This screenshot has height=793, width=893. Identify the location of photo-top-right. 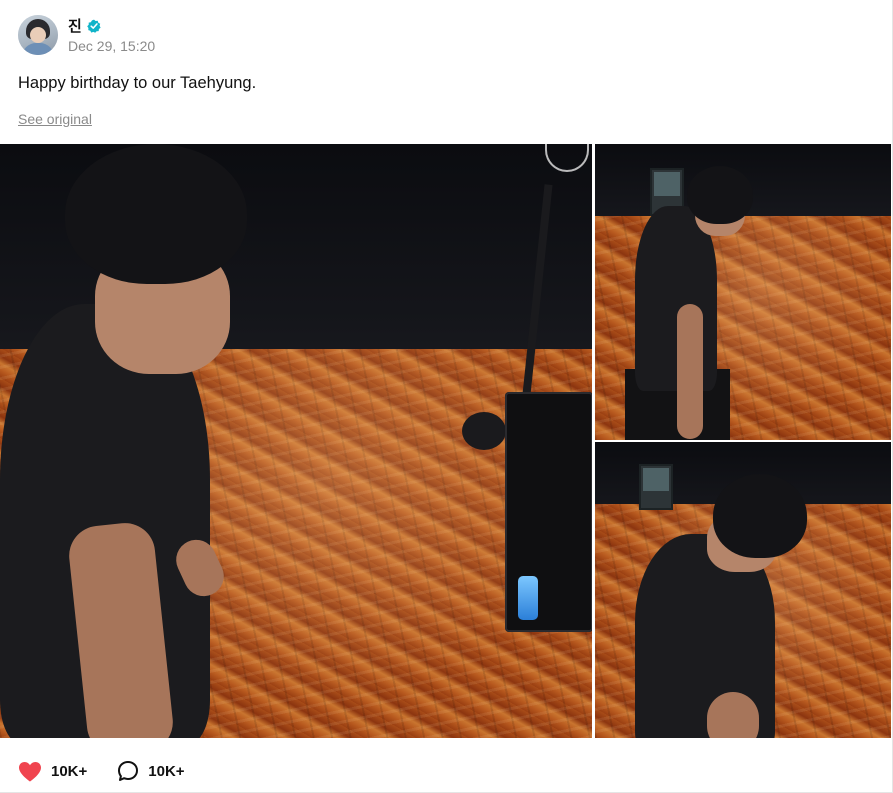
(743, 292).